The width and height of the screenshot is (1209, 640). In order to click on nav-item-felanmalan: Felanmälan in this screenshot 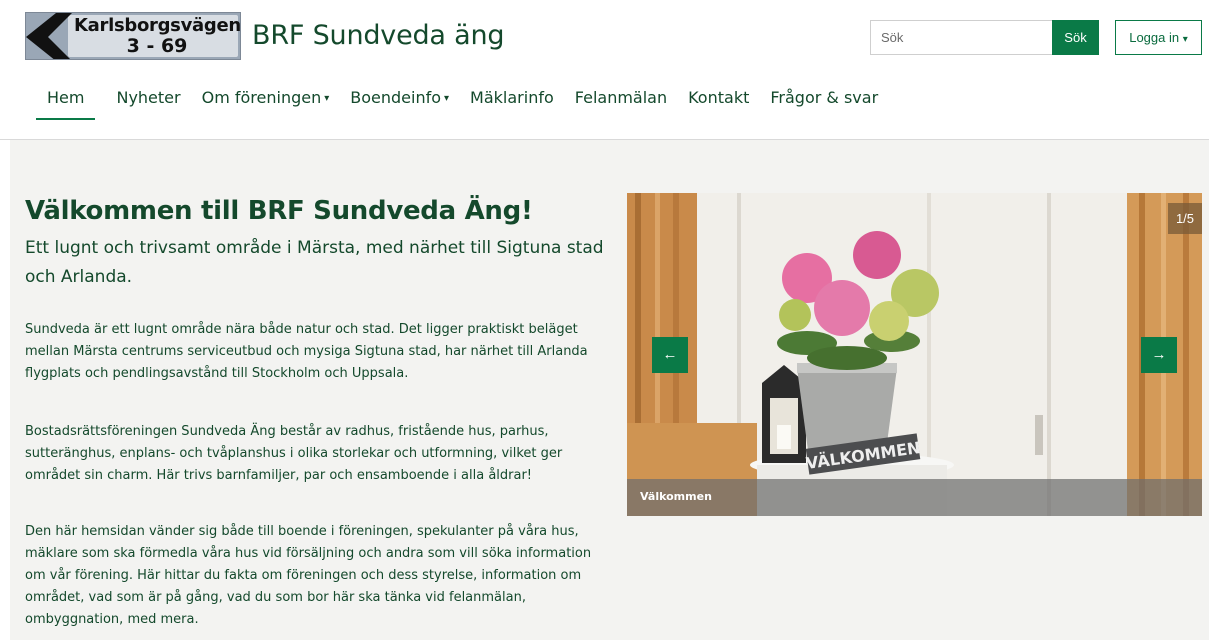, I will do `click(621, 100)`.